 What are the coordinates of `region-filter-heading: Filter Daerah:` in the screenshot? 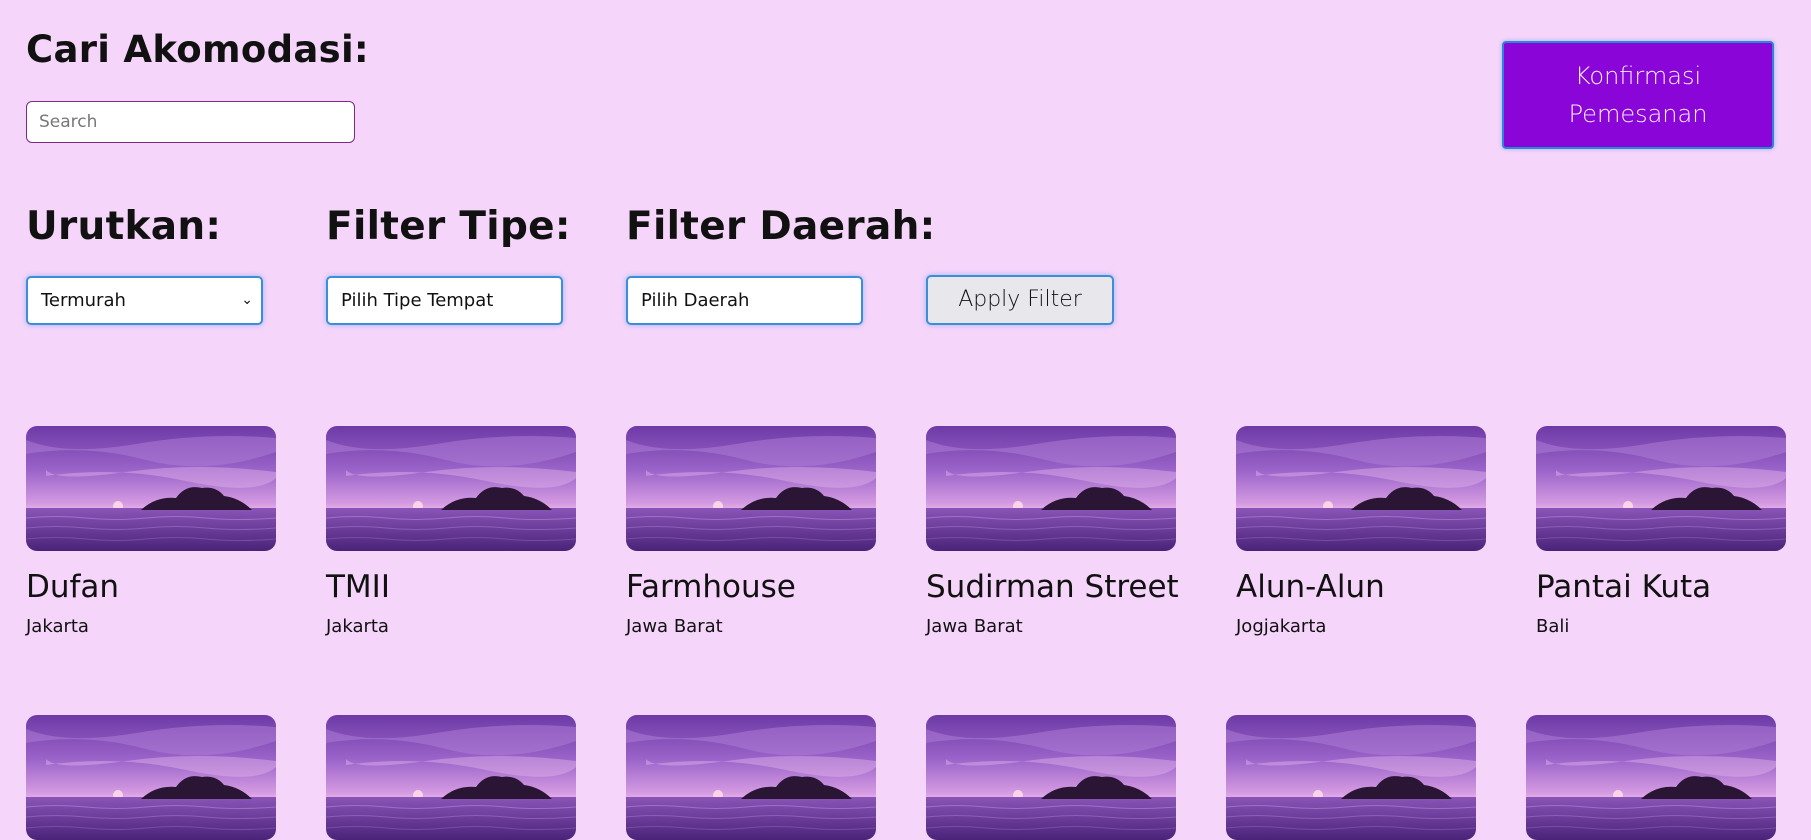 It's located at (781, 226).